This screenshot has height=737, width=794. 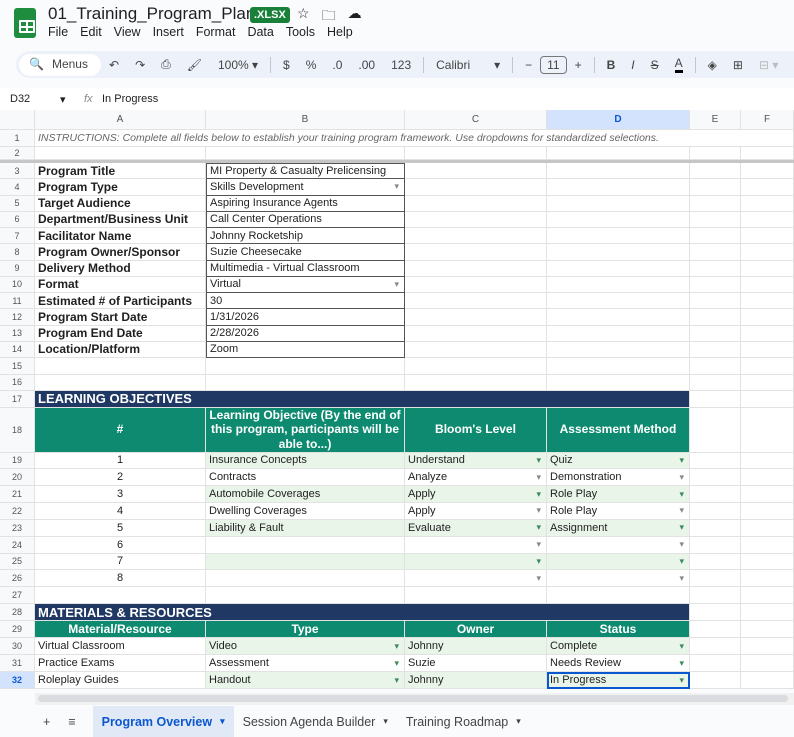 What do you see at coordinates (17, 366) in the screenshot?
I see `row-header: 15` at bounding box center [17, 366].